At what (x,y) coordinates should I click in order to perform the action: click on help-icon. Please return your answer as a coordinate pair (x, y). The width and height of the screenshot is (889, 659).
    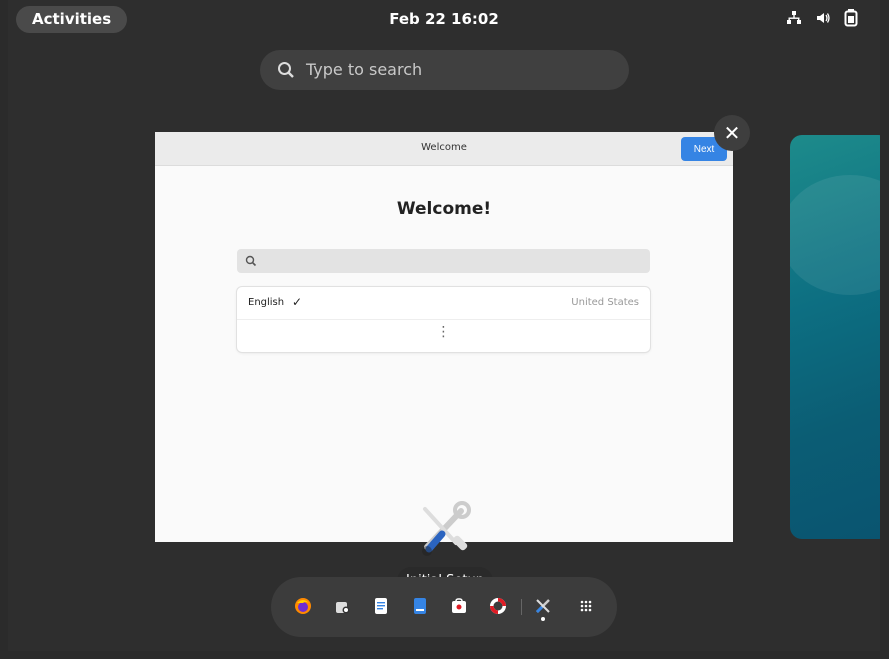
    Looking at the image, I should click on (498, 606).